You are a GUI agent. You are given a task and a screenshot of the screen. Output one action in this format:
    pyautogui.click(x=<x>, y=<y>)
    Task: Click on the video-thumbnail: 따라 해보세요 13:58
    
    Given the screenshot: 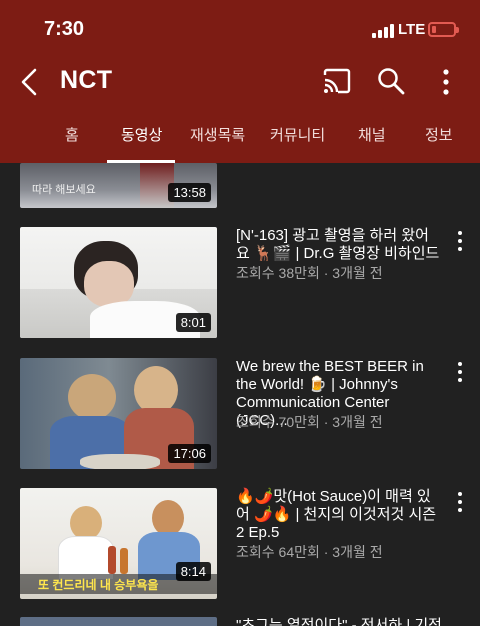 What is the action you would take?
    pyautogui.click(x=118, y=185)
    